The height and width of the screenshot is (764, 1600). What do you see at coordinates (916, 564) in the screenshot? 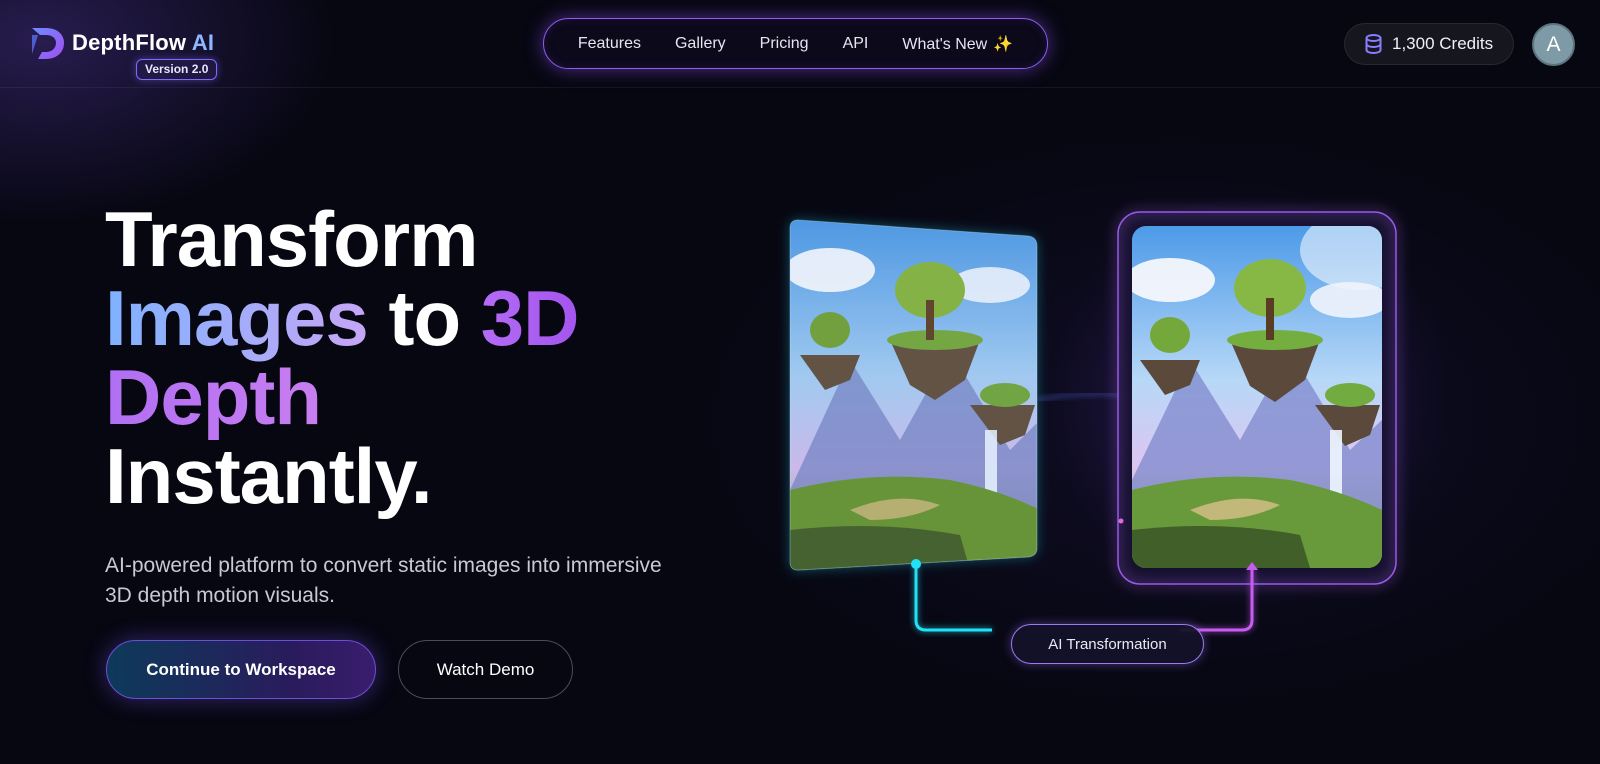
I see `cyan-node` at bounding box center [916, 564].